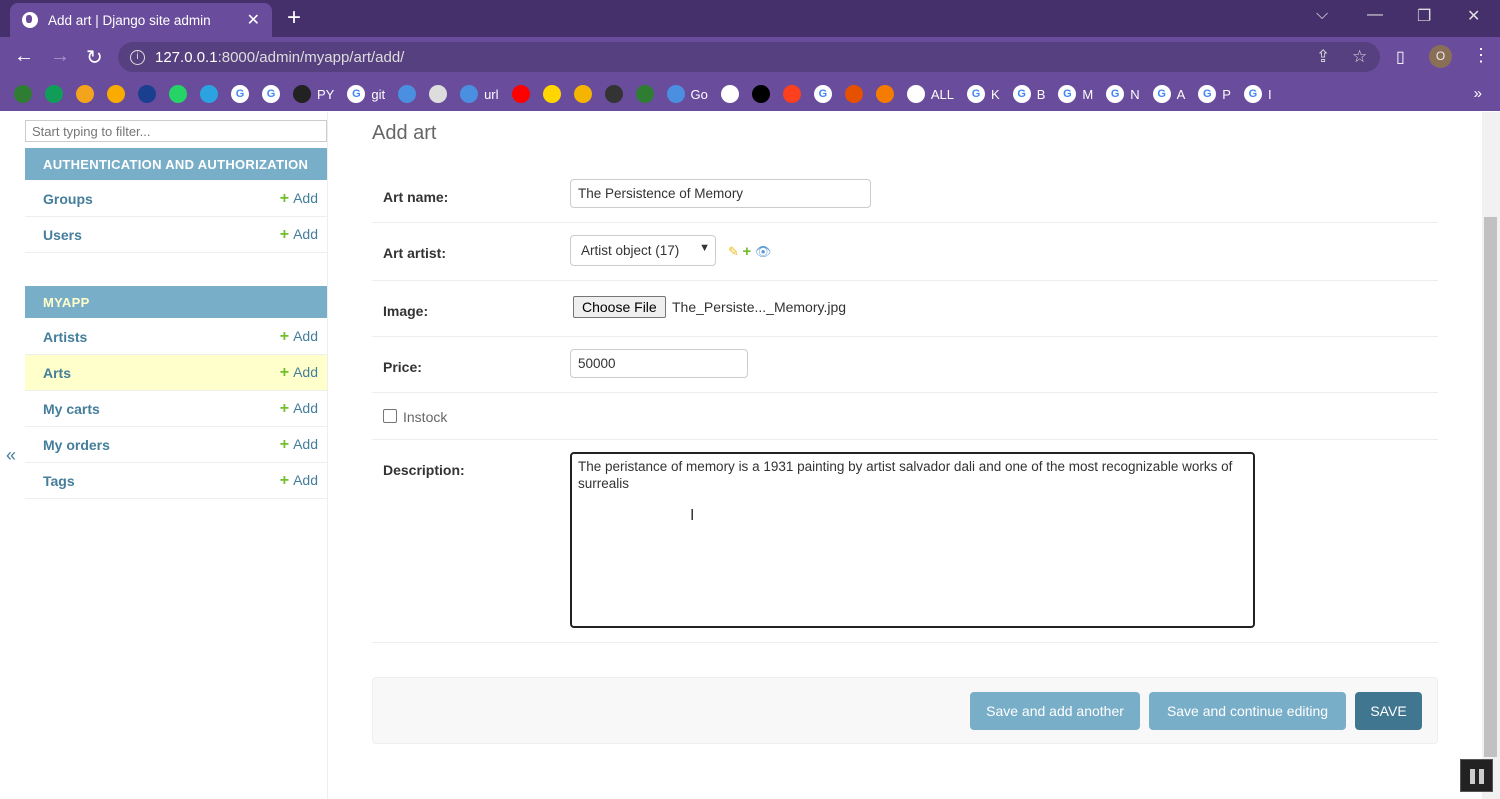 The width and height of the screenshot is (1500, 799). Describe the element at coordinates (720, 193) in the screenshot. I see `art-name-input: The Persistence of Memory` at that location.